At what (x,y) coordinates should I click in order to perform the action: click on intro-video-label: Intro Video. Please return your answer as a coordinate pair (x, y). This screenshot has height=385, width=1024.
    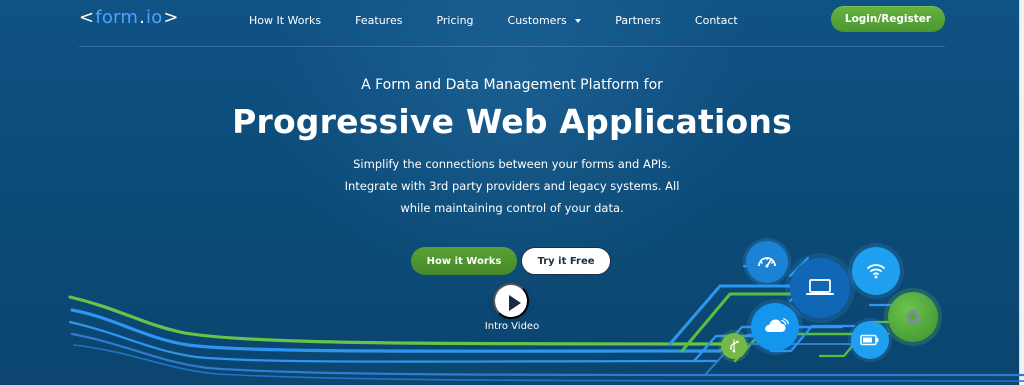
    Looking at the image, I should click on (512, 326).